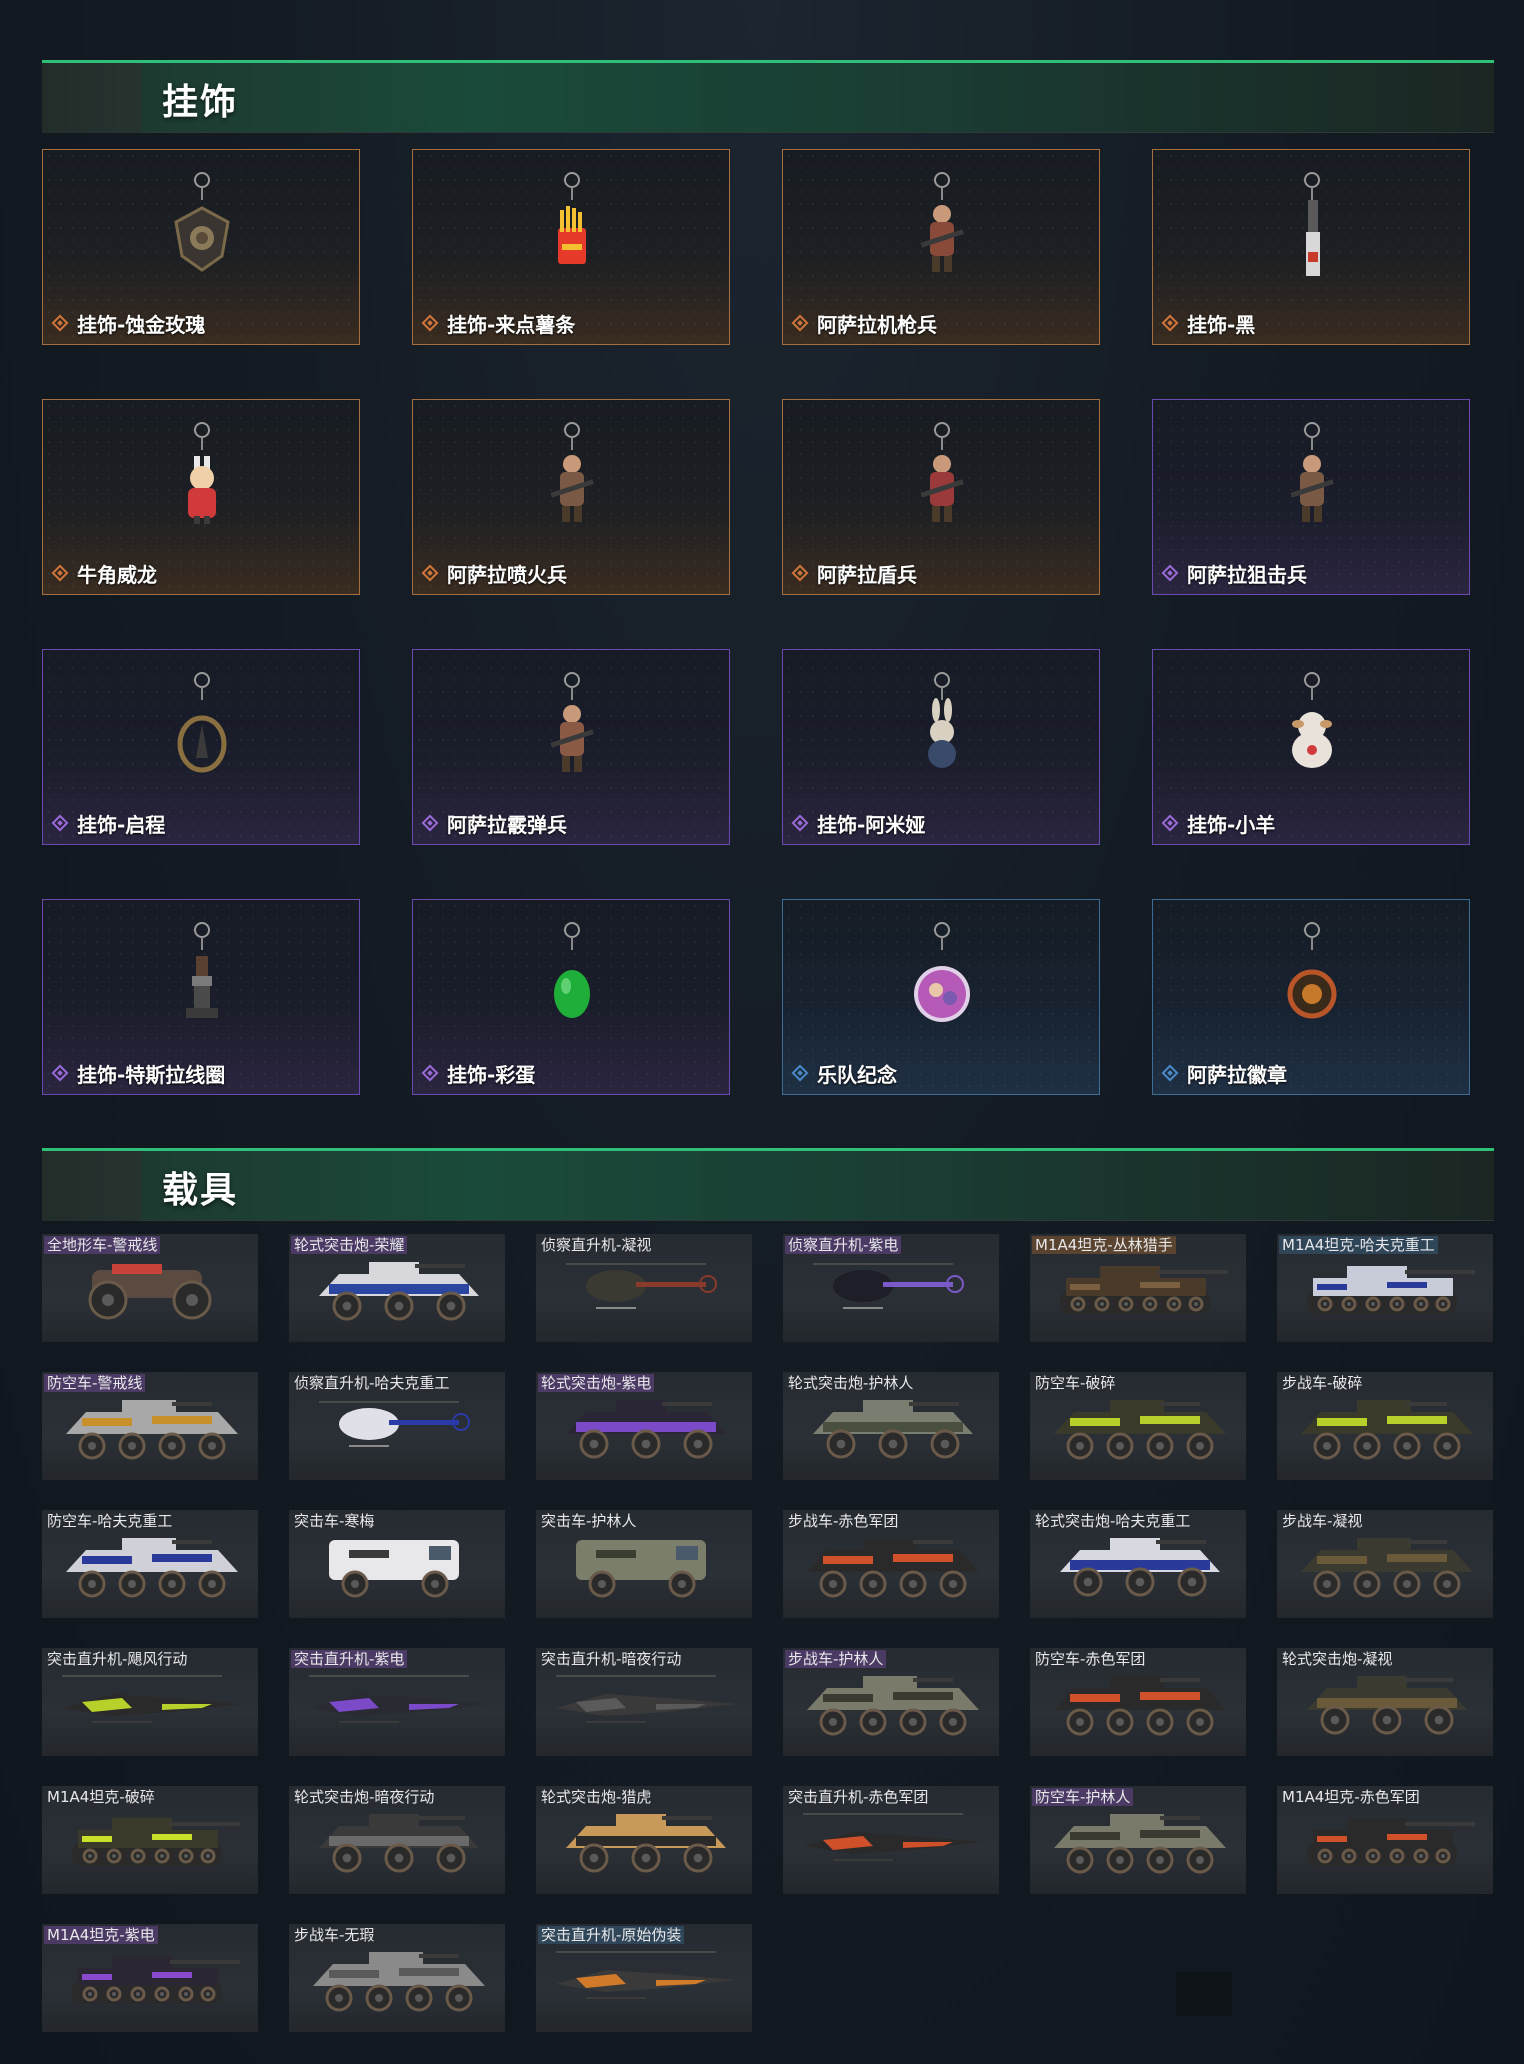 This screenshot has width=1524, height=2064. I want to click on charm-name: 挂饰-黑, so click(1221, 324).